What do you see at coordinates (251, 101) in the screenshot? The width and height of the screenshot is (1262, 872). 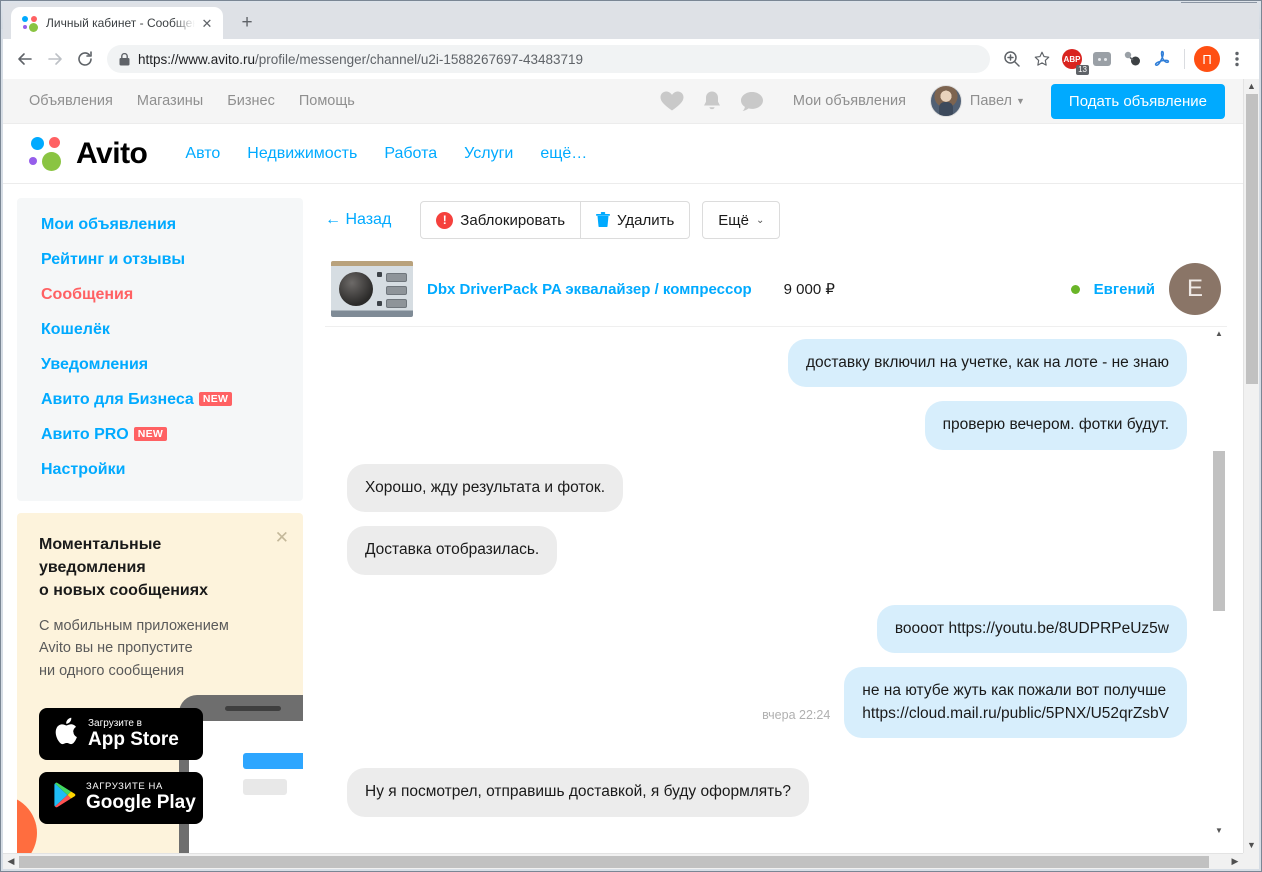 I see `topnav-item-business: Бизнес` at bounding box center [251, 101].